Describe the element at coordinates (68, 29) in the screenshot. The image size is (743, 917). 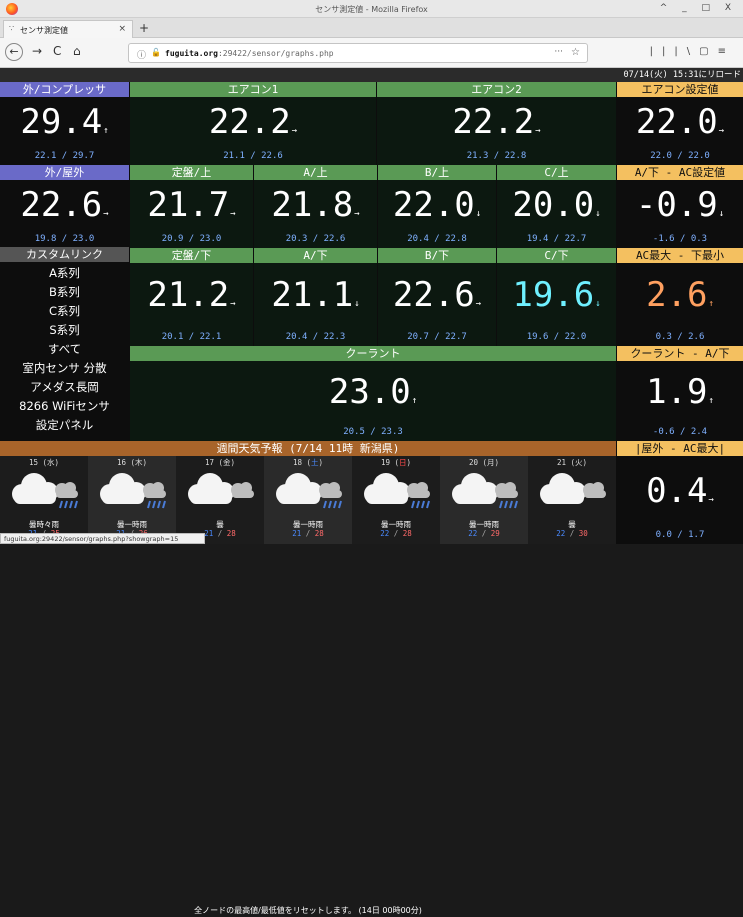
I see `tab-sensor: ∵ センサ測定値 ×` at that location.